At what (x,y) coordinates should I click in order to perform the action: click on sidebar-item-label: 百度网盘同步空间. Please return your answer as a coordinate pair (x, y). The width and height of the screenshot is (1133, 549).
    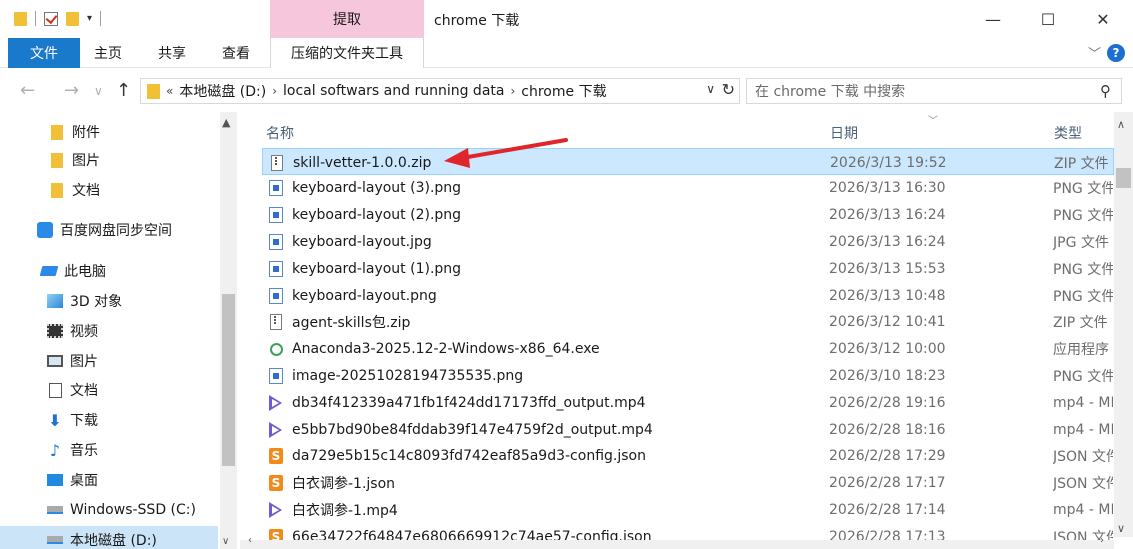
    Looking at the image, I should click on (116, 231).